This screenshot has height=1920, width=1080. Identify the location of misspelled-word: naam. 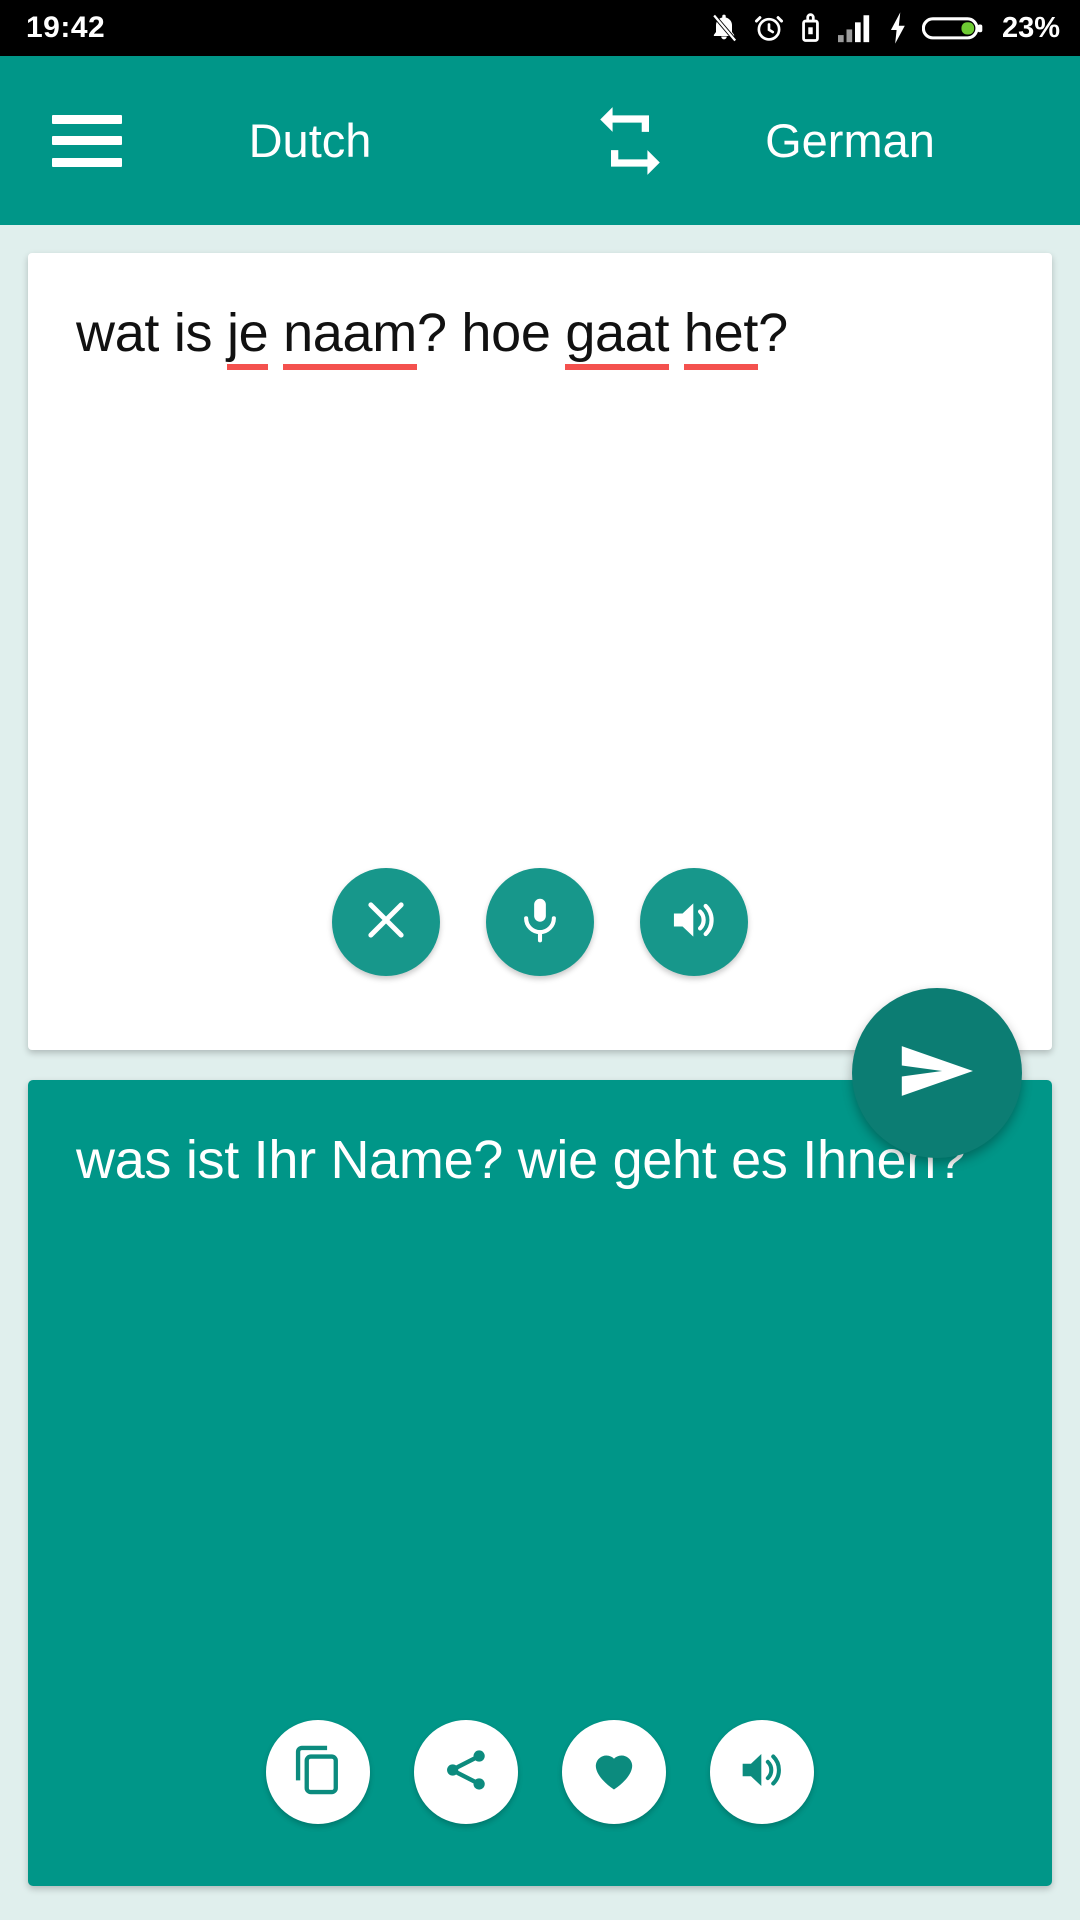
(350, 336).